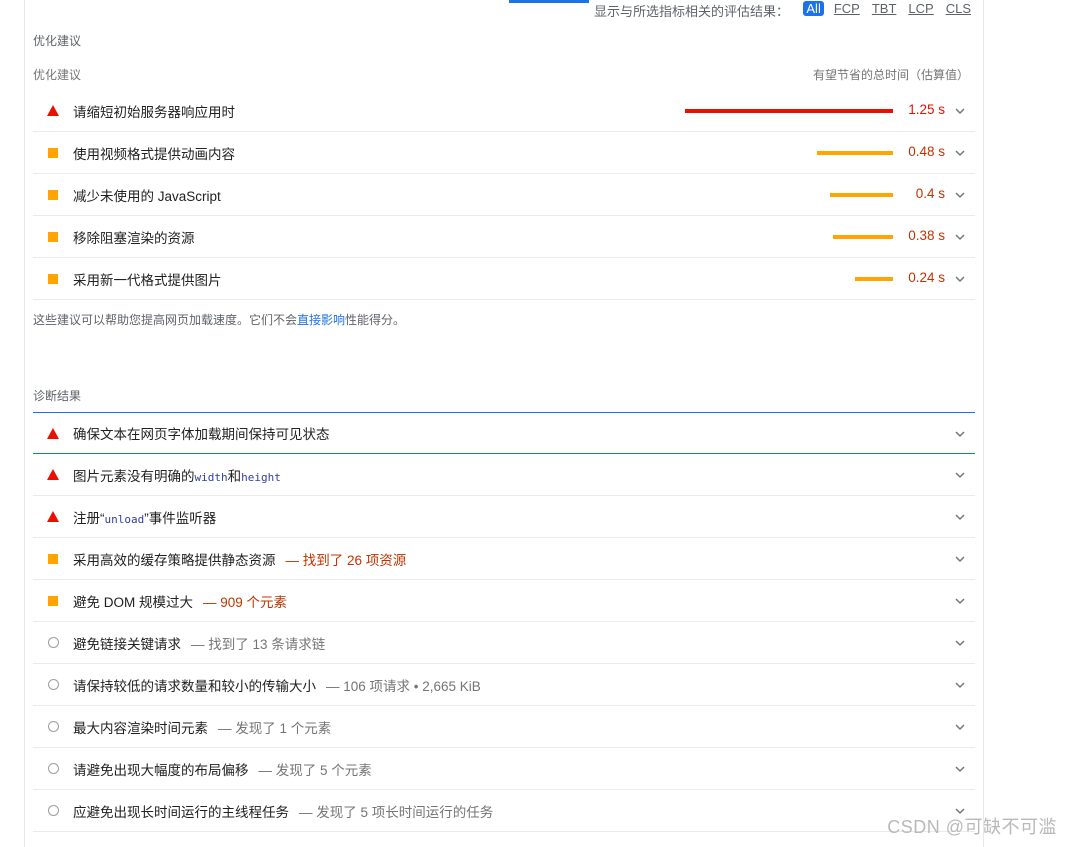 This screenshot has height=847, width=1071. Describe the element at coordinates (127, 644) in the screenshot. I see `diagnostic-title: 避免链接关键请求` at that location.